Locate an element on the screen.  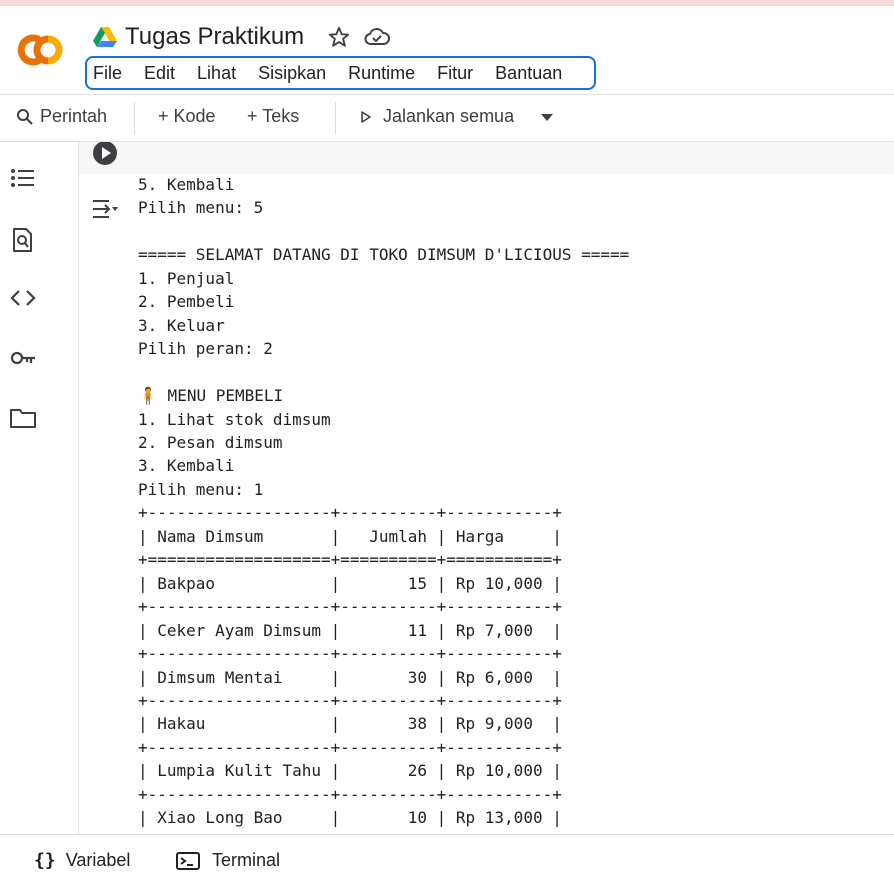
menu-edit: Edit is located at coordinates (159, 73).